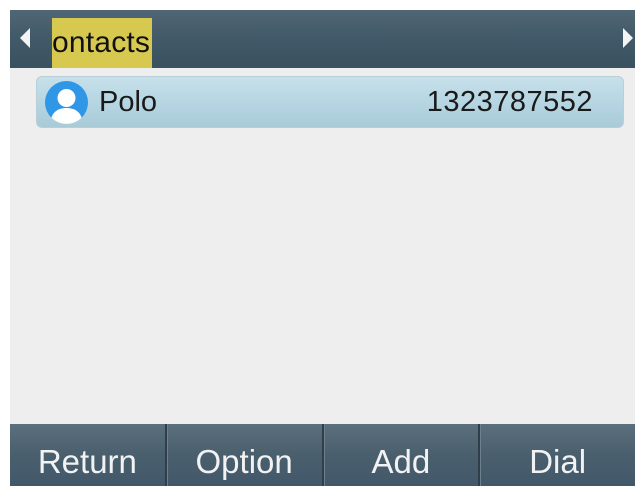  What do you see at coordinates (66, 102) in the screenshot?
I see `person-avatar-icon` at bounding box center [66, 102].